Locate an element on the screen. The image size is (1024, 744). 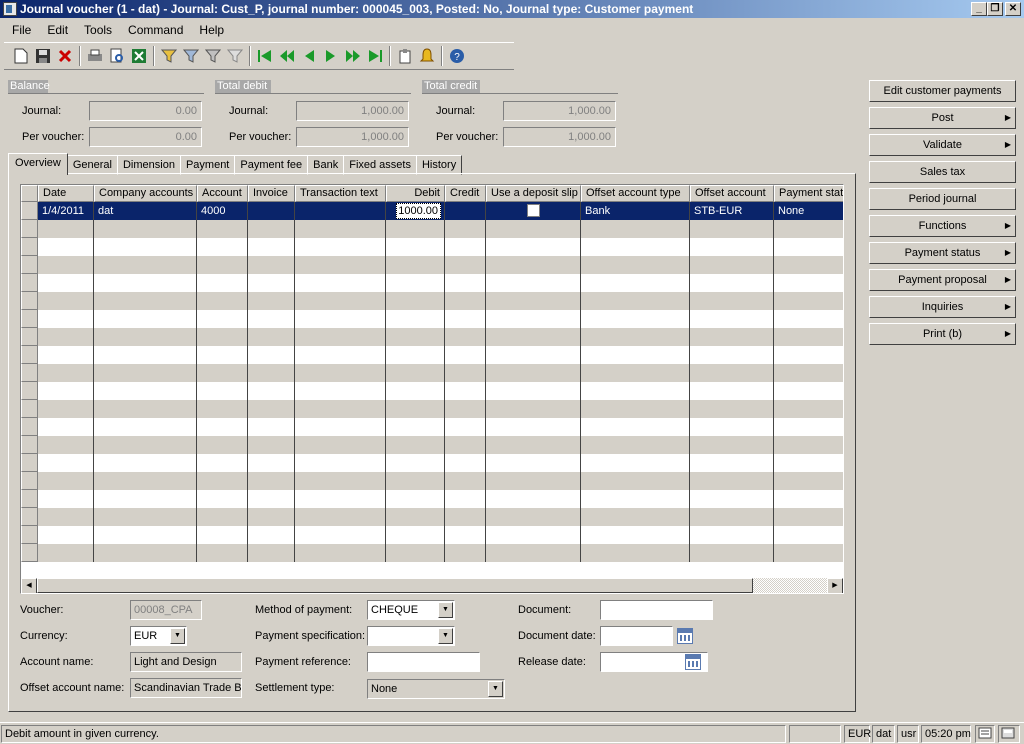
restore-button: ❐ is located at coordinates (995, 9).